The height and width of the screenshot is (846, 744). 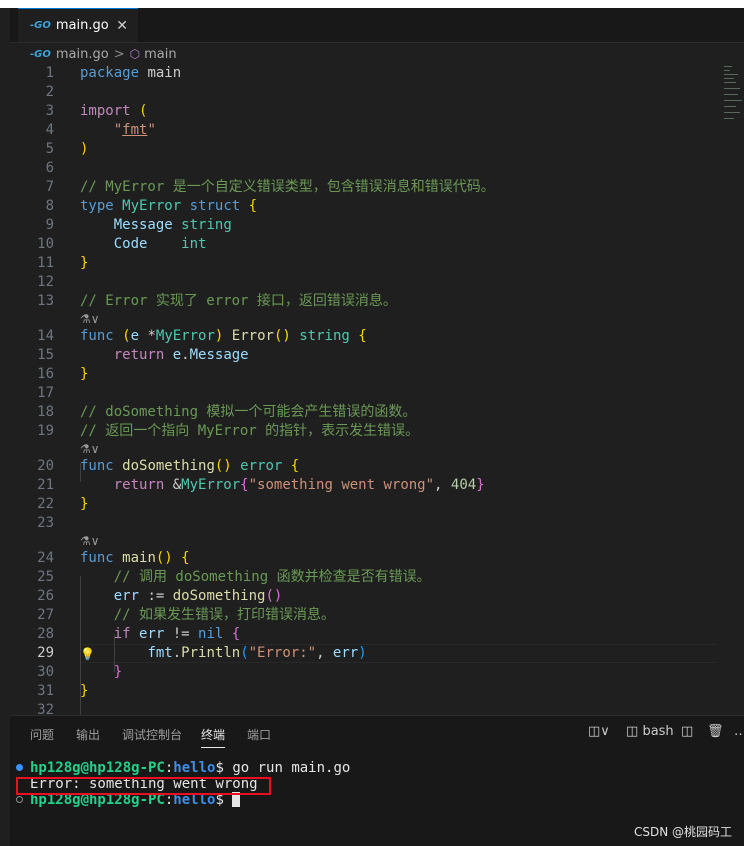 I want to click on code-line: 6, so click(x=370, y=168).